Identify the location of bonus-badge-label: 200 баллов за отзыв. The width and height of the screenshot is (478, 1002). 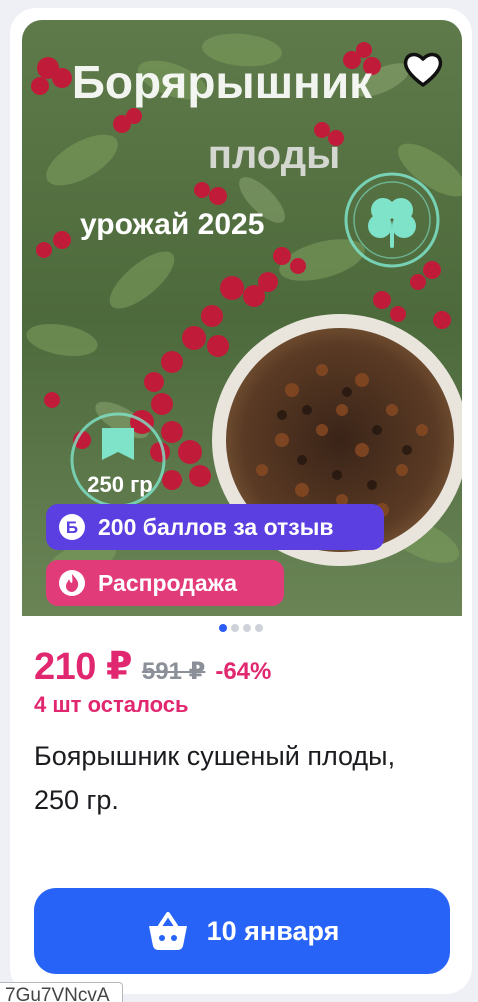
(216, 526).